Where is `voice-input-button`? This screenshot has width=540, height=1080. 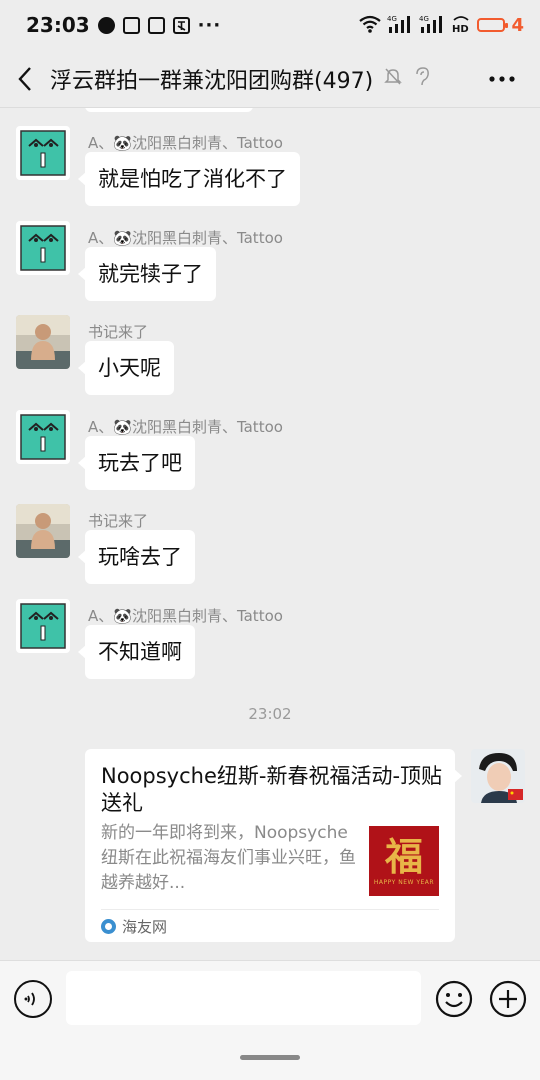 voice-input-button is located at coordinates (33, 999).